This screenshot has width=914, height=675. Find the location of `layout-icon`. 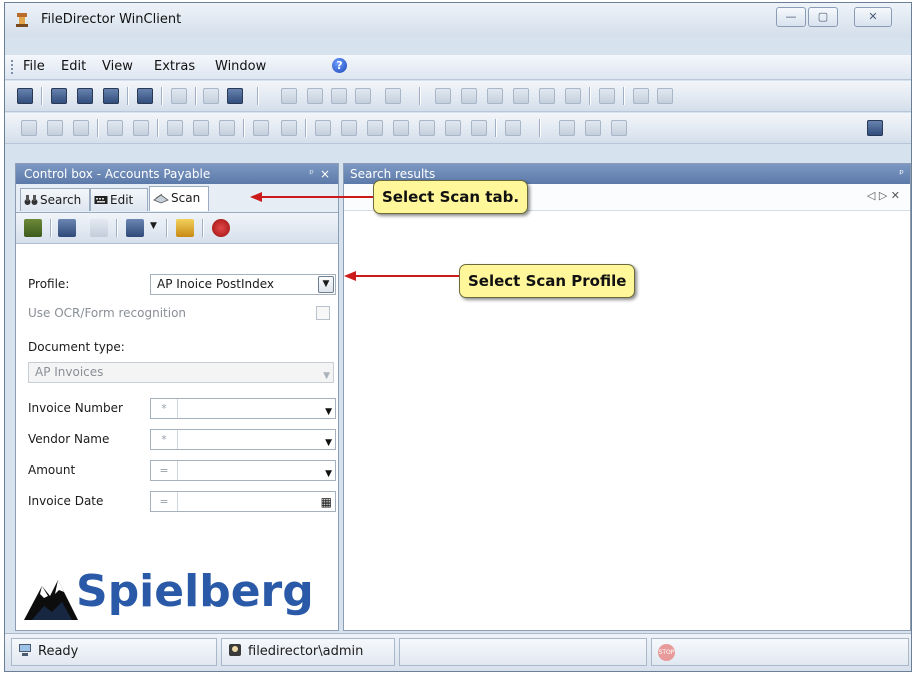

layout-icon is located at coordinates (513, 128).